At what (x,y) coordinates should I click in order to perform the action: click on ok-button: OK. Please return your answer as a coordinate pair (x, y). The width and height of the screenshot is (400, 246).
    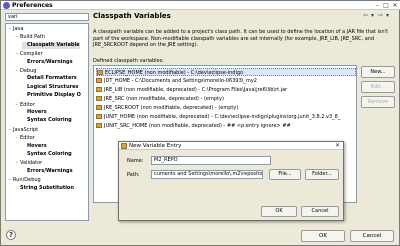
    Looking at the image, I should click on (323, 236).